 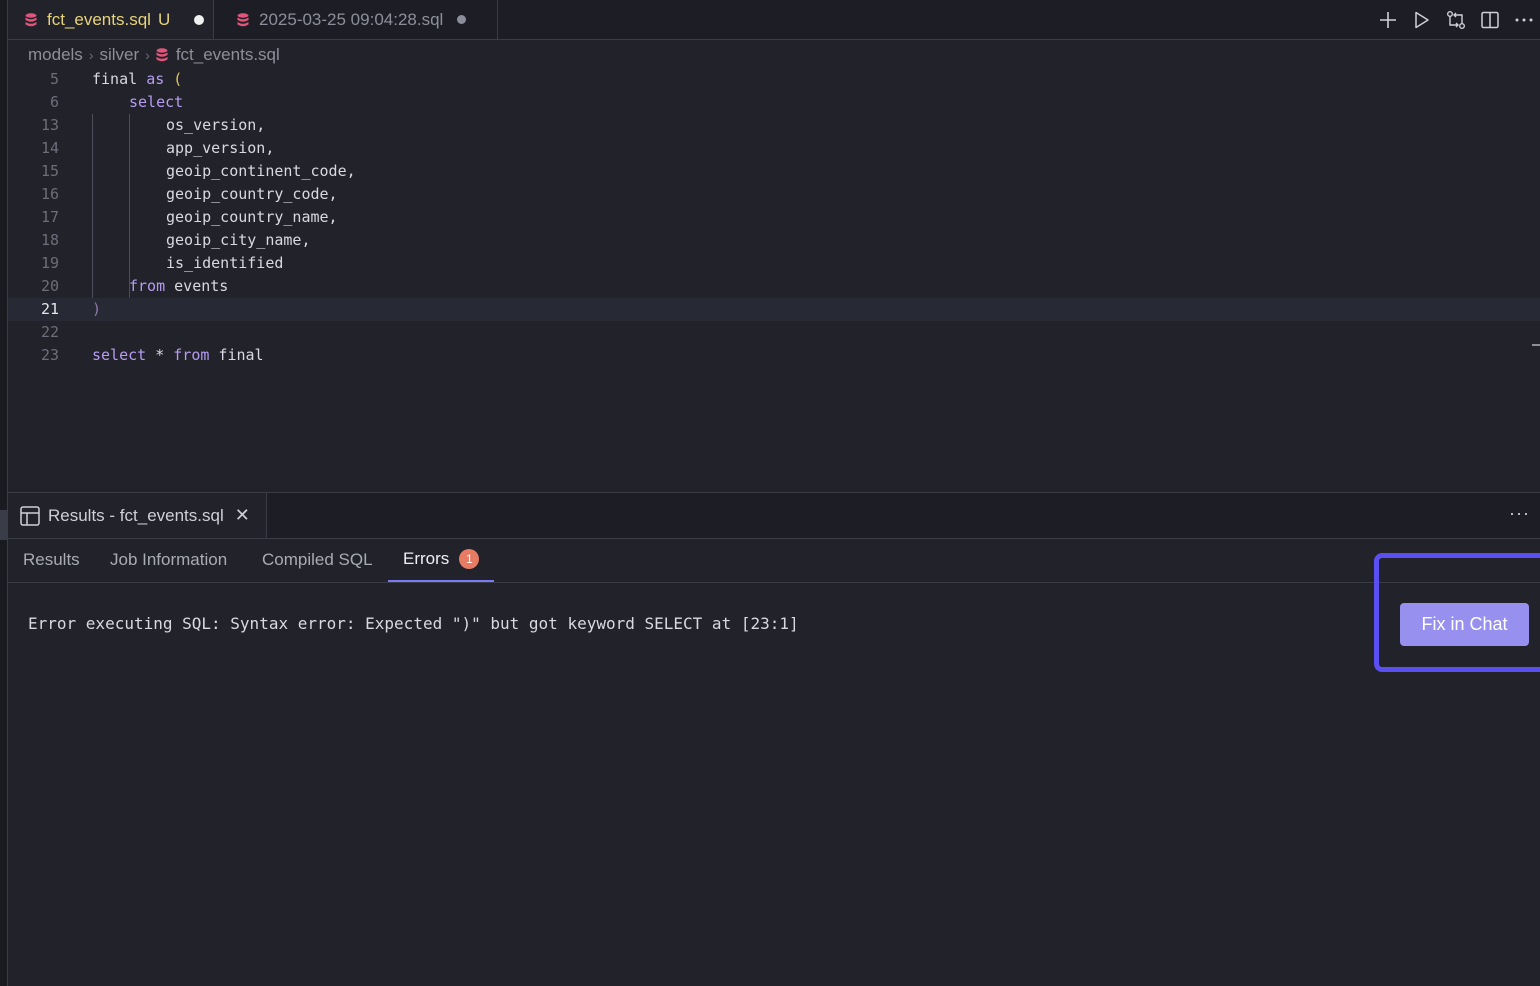 What do you see at coordinates (55, 55) in the screenshot?
I see `breadcrumb-models: models` at bounding box center [55, 55].